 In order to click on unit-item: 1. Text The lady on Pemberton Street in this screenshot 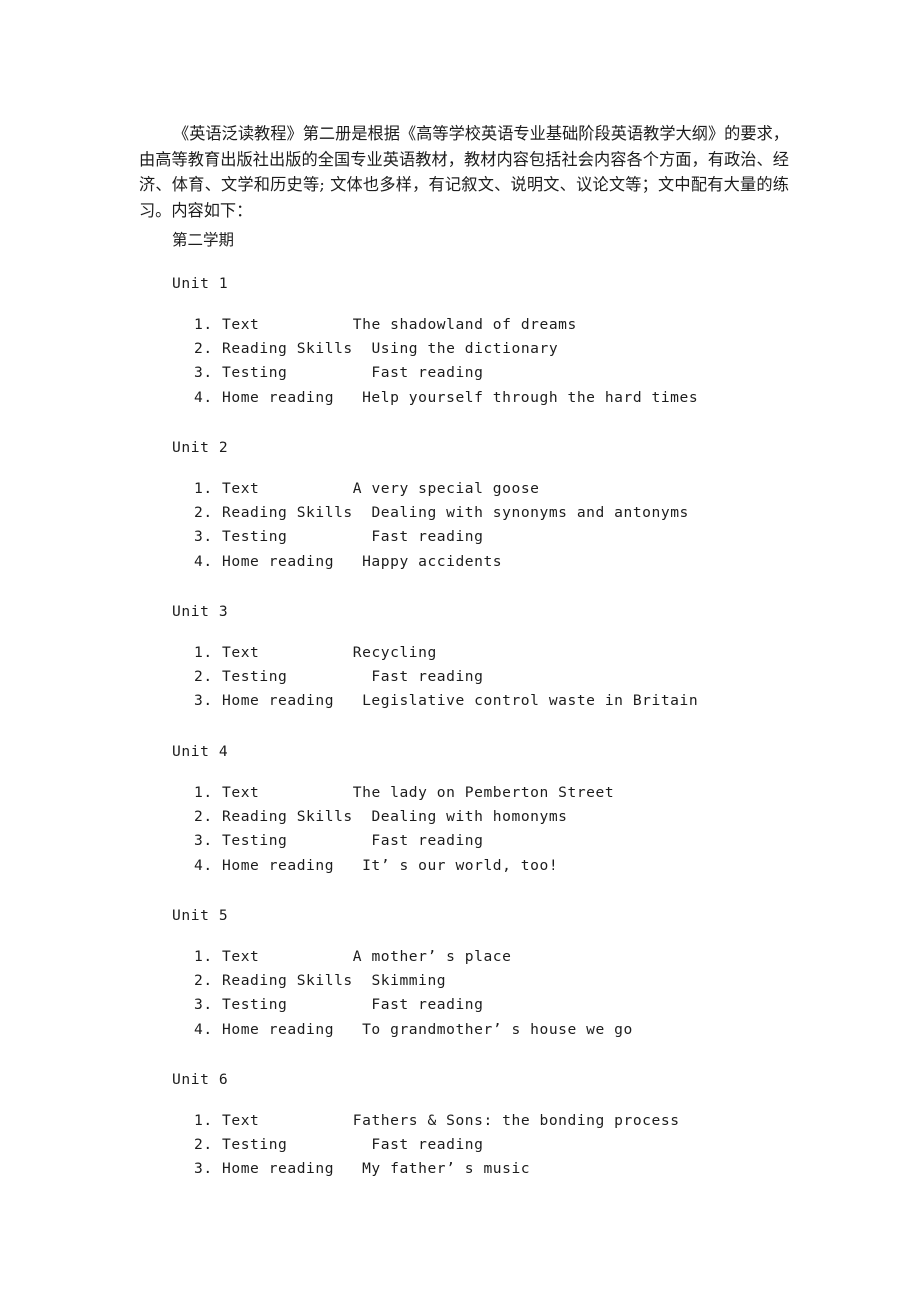, I will do `click(522, 793)`.